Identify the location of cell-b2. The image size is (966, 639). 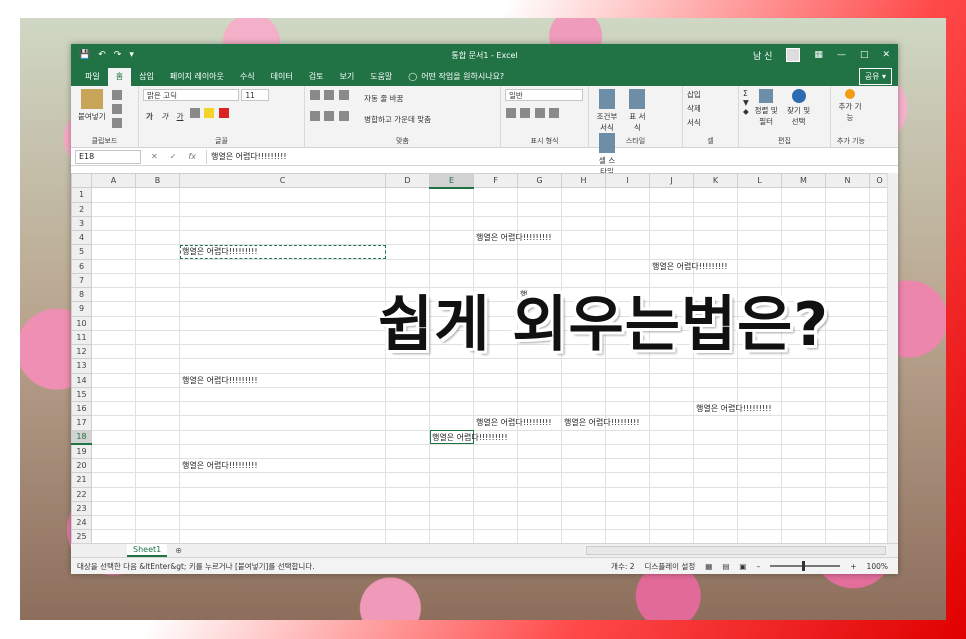
(157, 209).